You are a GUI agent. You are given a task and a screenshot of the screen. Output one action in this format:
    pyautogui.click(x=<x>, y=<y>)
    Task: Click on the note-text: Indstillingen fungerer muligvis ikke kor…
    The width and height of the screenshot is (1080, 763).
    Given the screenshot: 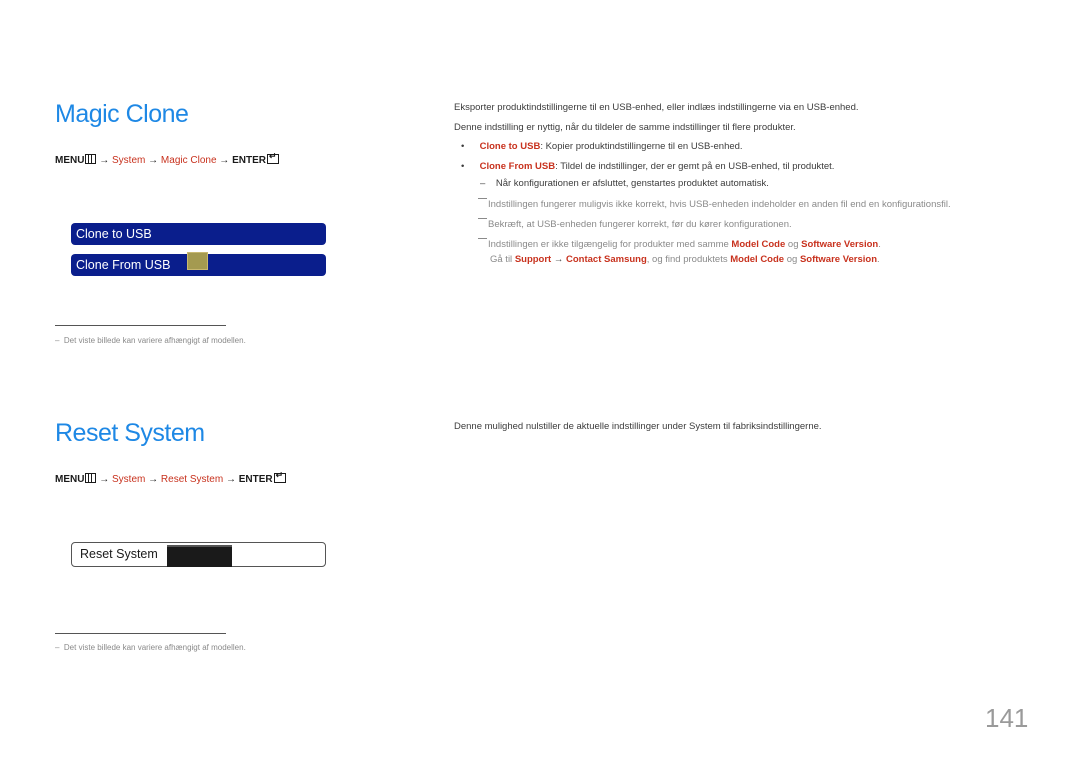 What is the action you would take?
    pyautogui.click(x=719, y=204)
    